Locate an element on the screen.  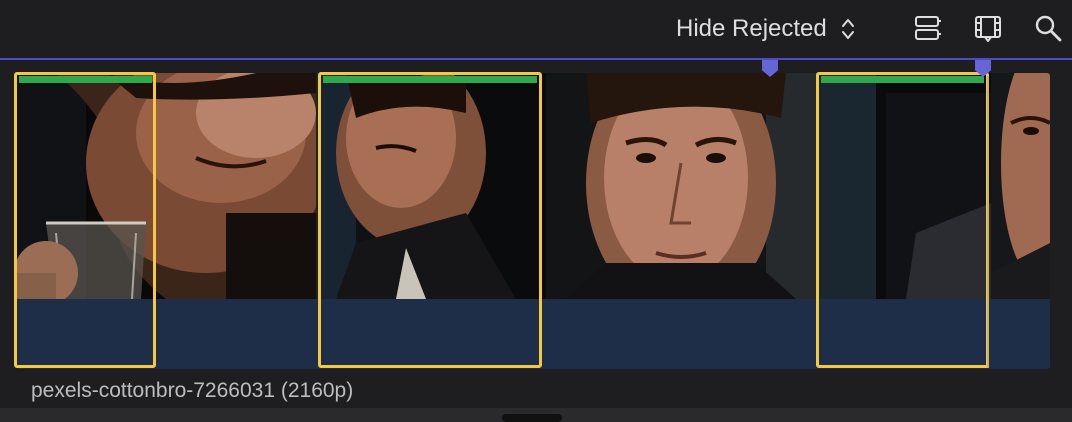
filter-label: Hide Rejected is located at coordinates (751, 28).